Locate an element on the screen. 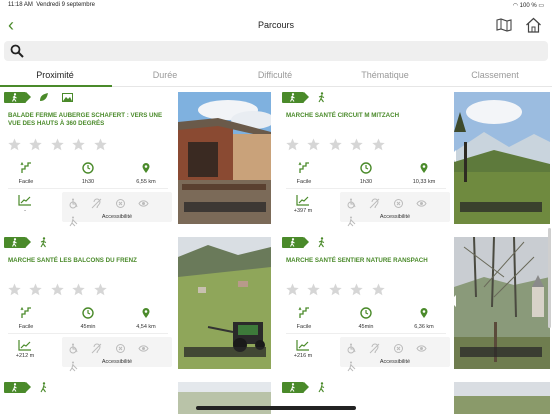  distance-value: 10,33 km is located at coordinates (424, 182).